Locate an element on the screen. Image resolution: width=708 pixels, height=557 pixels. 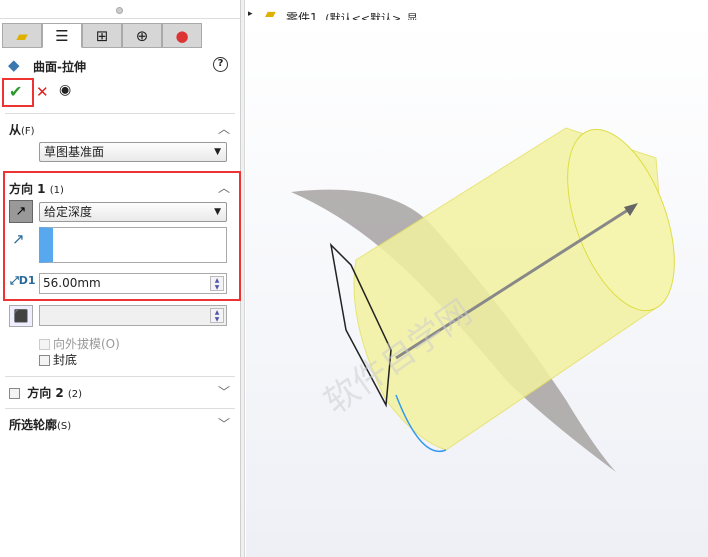
direction-arrow-icon: ↗ is located at coordinates (18, 239).